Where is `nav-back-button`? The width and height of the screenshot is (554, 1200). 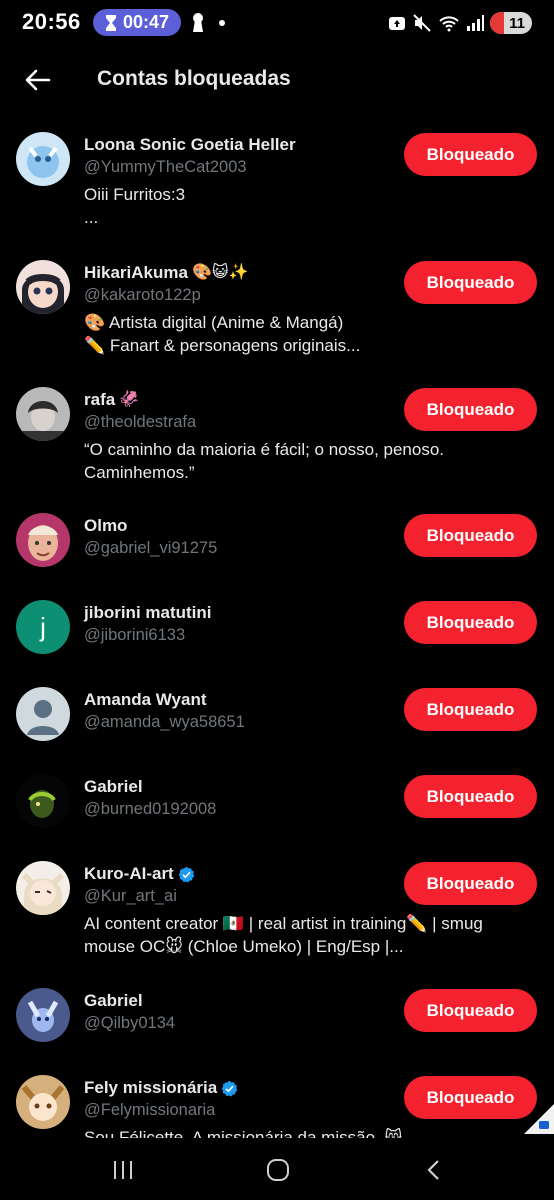
nav-back-button is located at coordinates (433, 1170).